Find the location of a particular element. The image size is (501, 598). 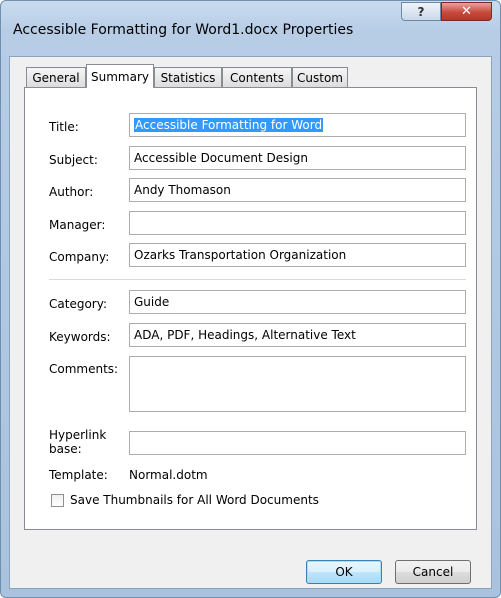

title-field: Accessible Formatting for Word is located at coordinates (297, 125).